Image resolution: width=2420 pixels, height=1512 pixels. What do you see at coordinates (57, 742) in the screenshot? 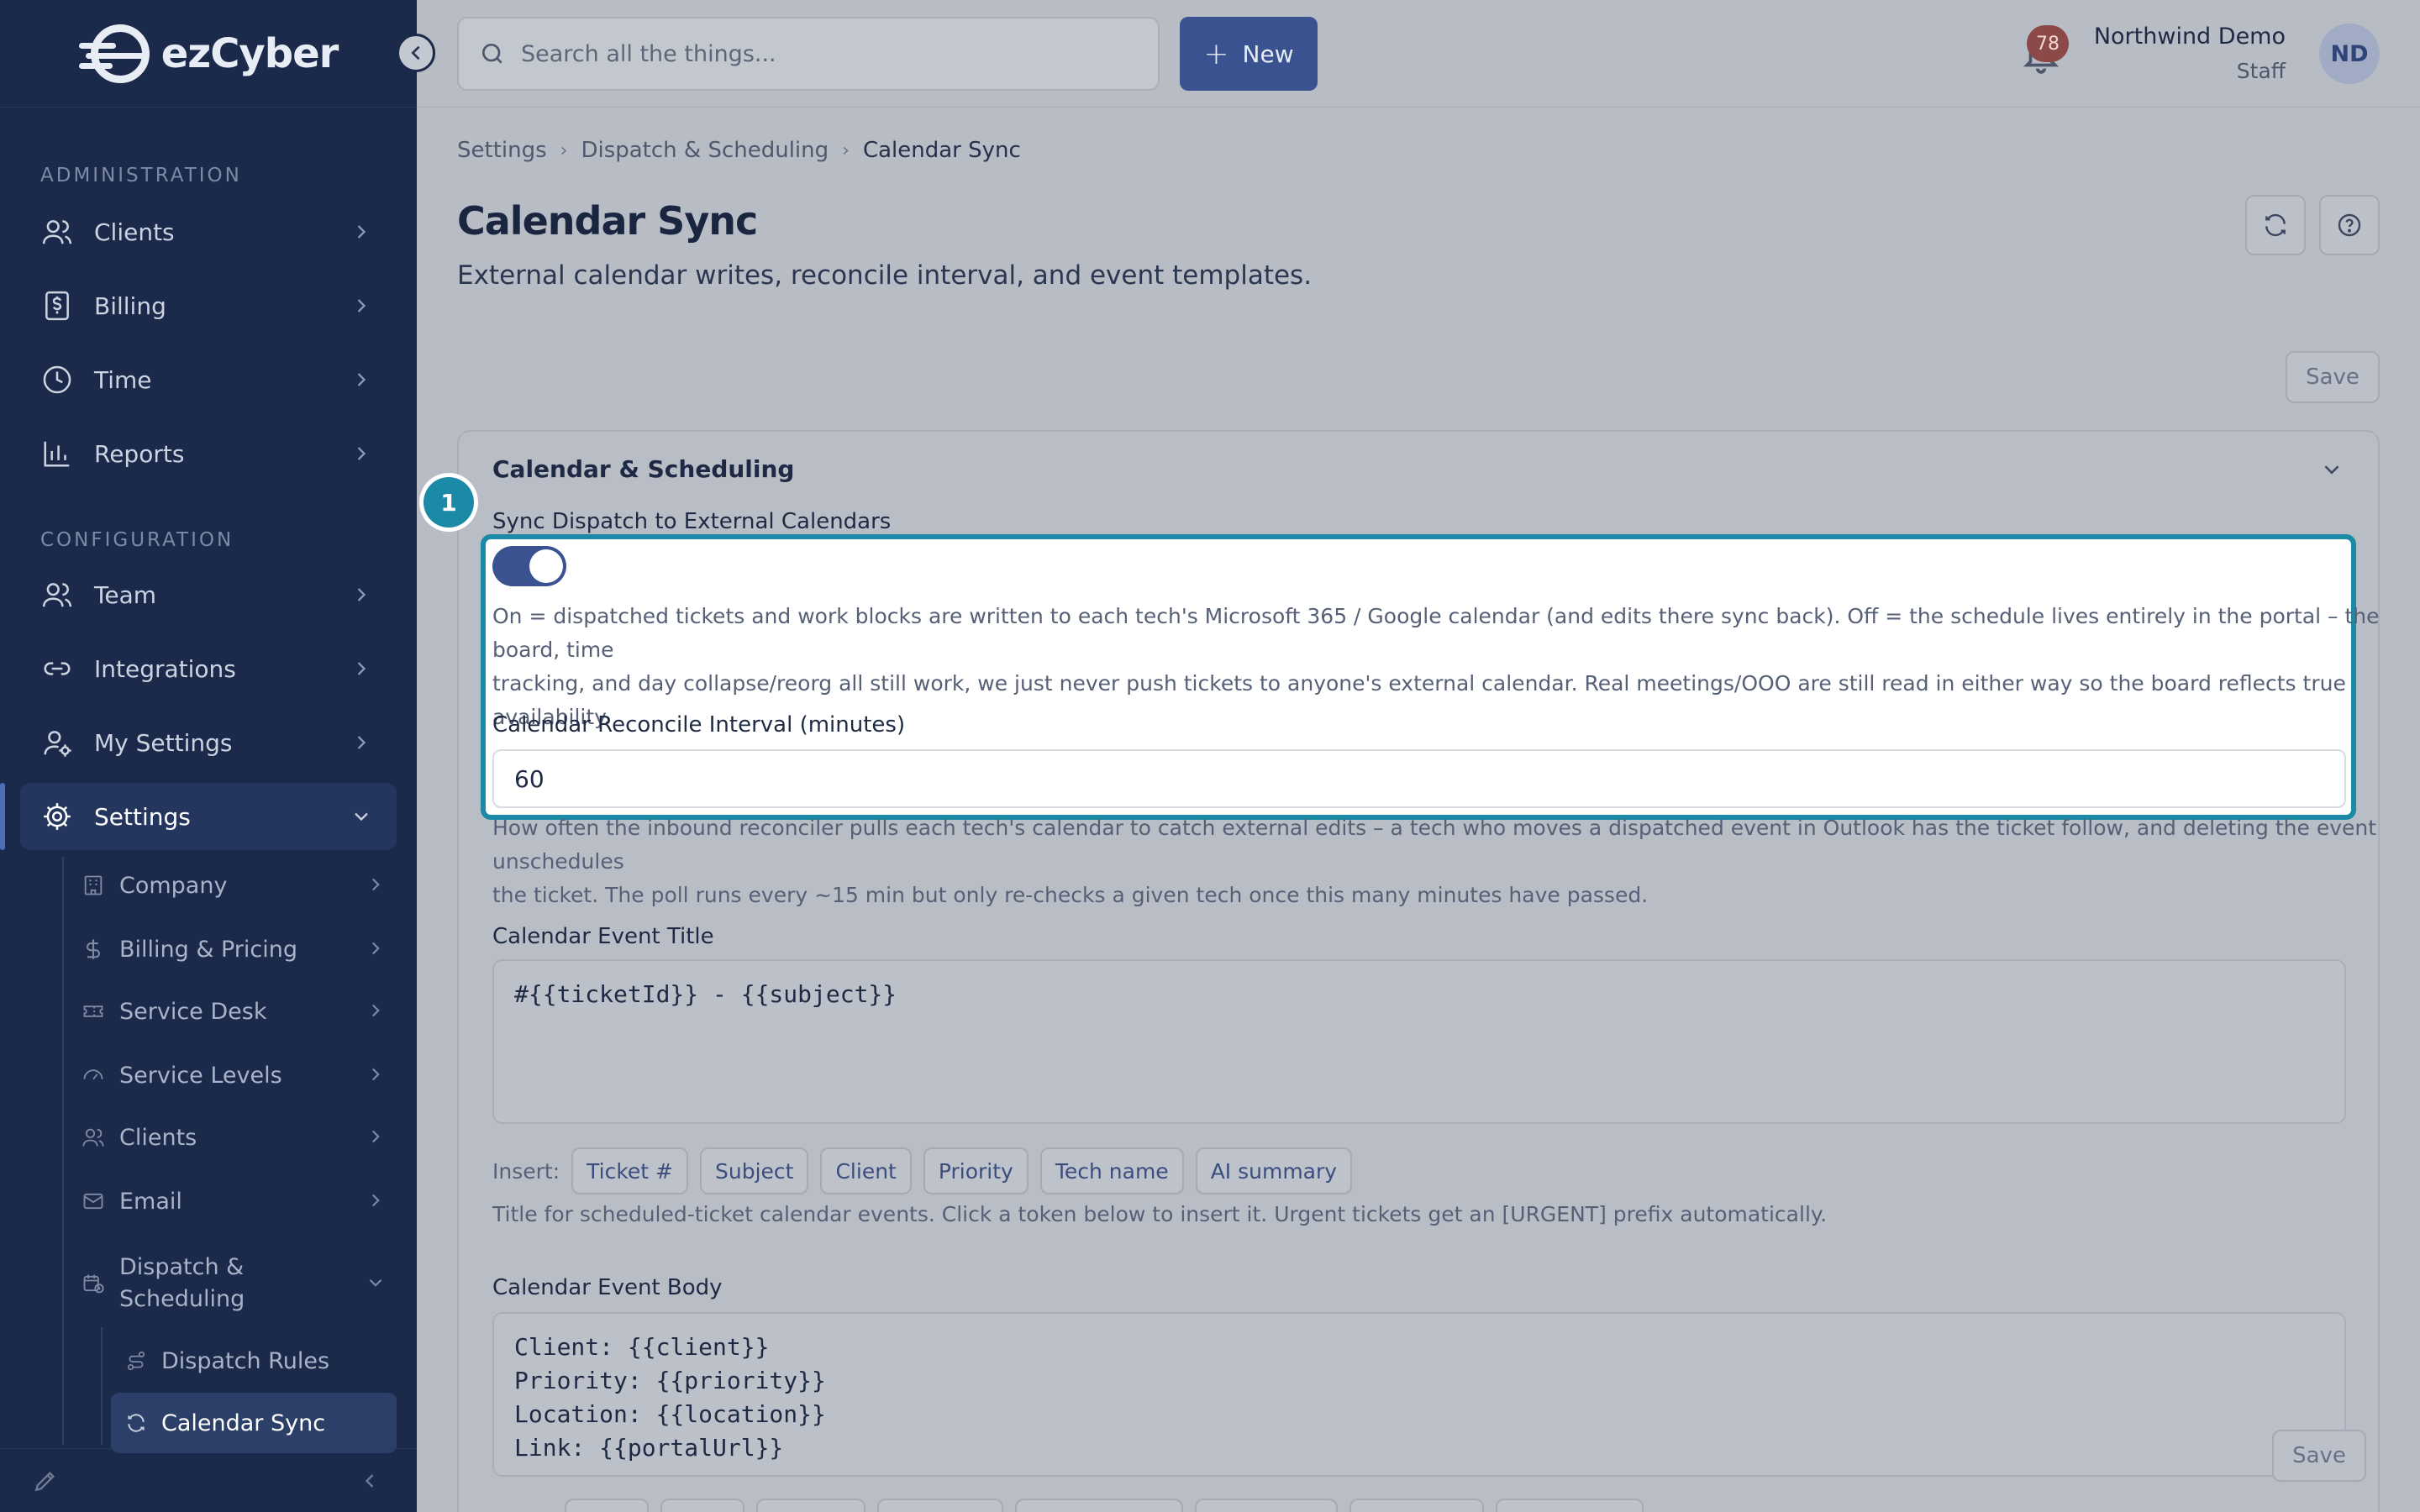
I see `user-gear-icon` at bounding box center [57, 742].